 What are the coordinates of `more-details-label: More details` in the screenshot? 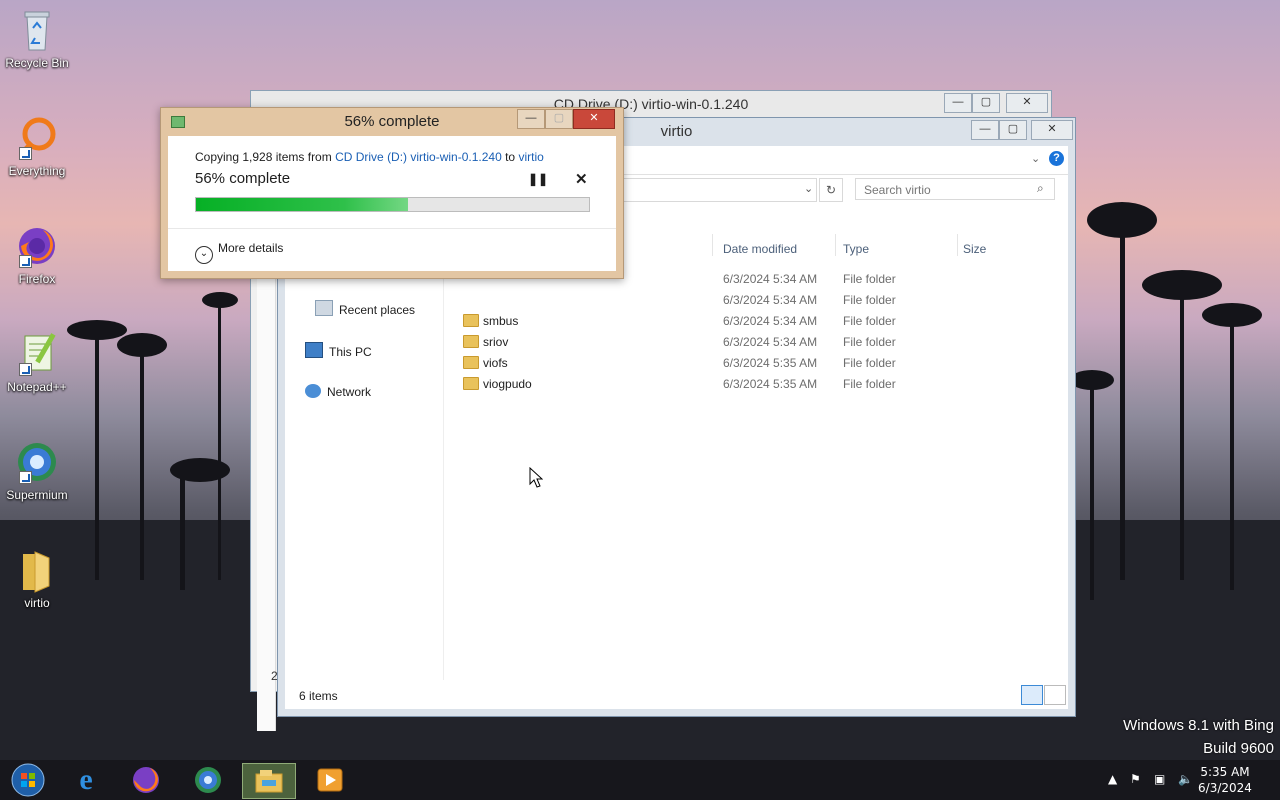 It's located at (251, 248).